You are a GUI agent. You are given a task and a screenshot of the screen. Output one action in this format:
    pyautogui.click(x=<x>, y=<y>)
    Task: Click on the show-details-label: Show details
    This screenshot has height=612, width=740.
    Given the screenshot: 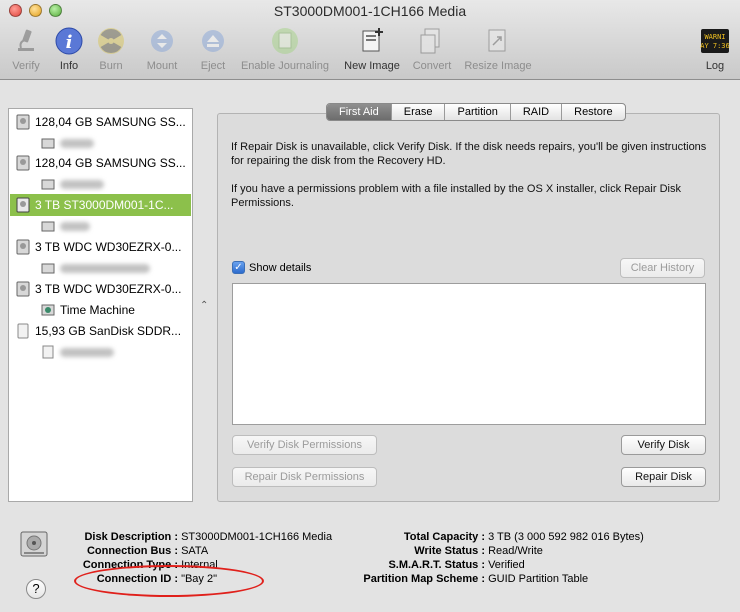 What is the action you would take?
    pyautogui.click(x=280, y=267)
    